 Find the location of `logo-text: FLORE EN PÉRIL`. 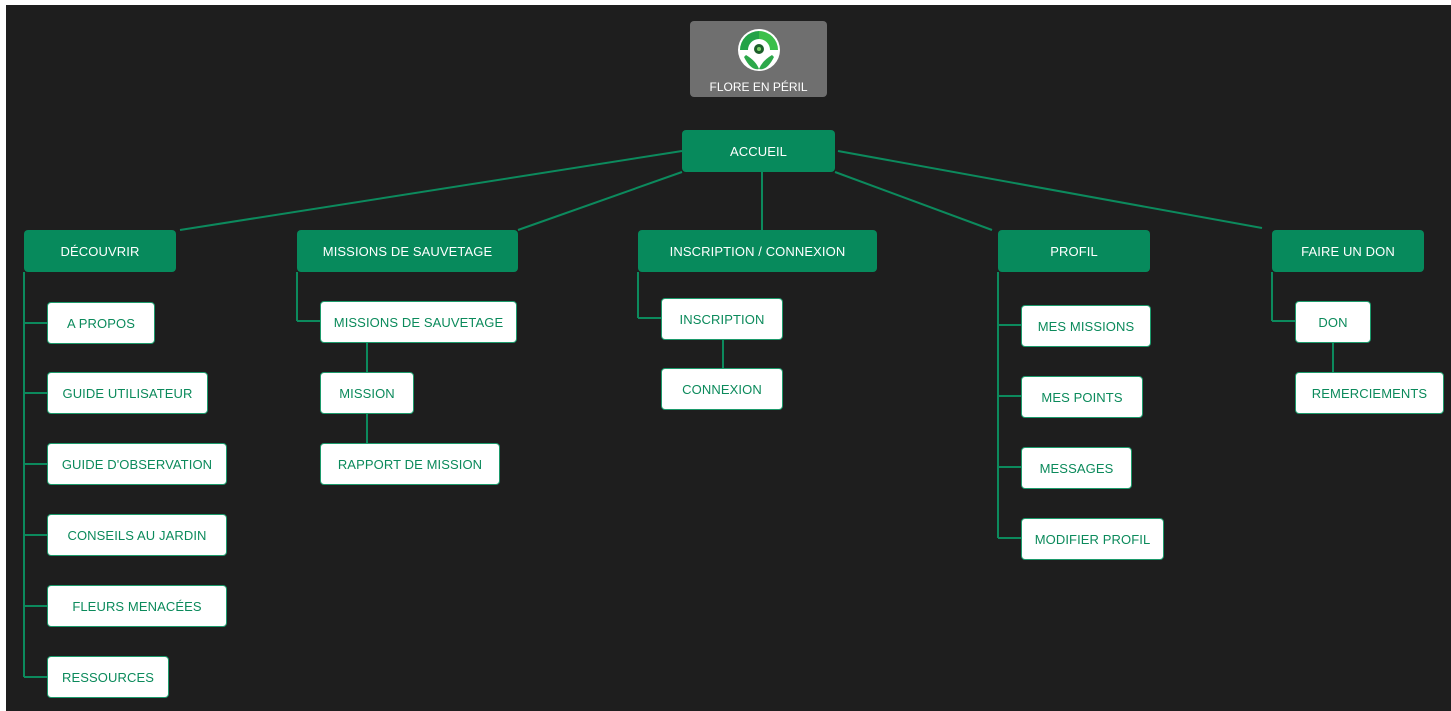

logo-text: FLORE EN PÉRIL is located at coordinates (758, 87).